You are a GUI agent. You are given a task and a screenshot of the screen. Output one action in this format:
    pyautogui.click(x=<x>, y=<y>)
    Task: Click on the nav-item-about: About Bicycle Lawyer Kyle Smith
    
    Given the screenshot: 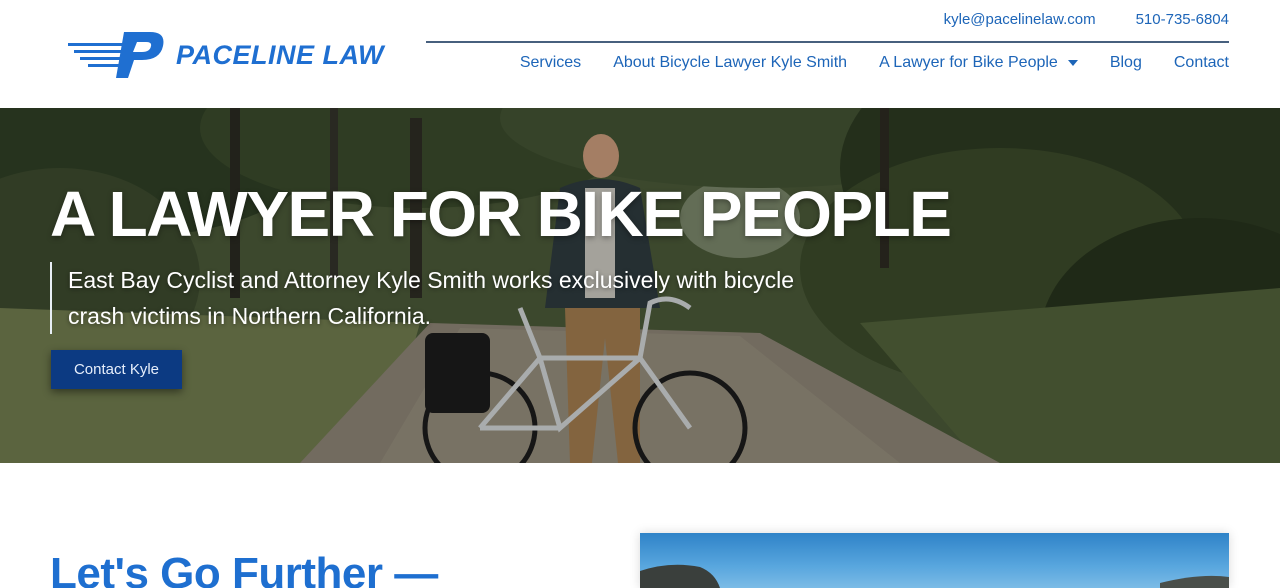 What is the action you would take?
    pyautogui.click(x=730, y=63)
    